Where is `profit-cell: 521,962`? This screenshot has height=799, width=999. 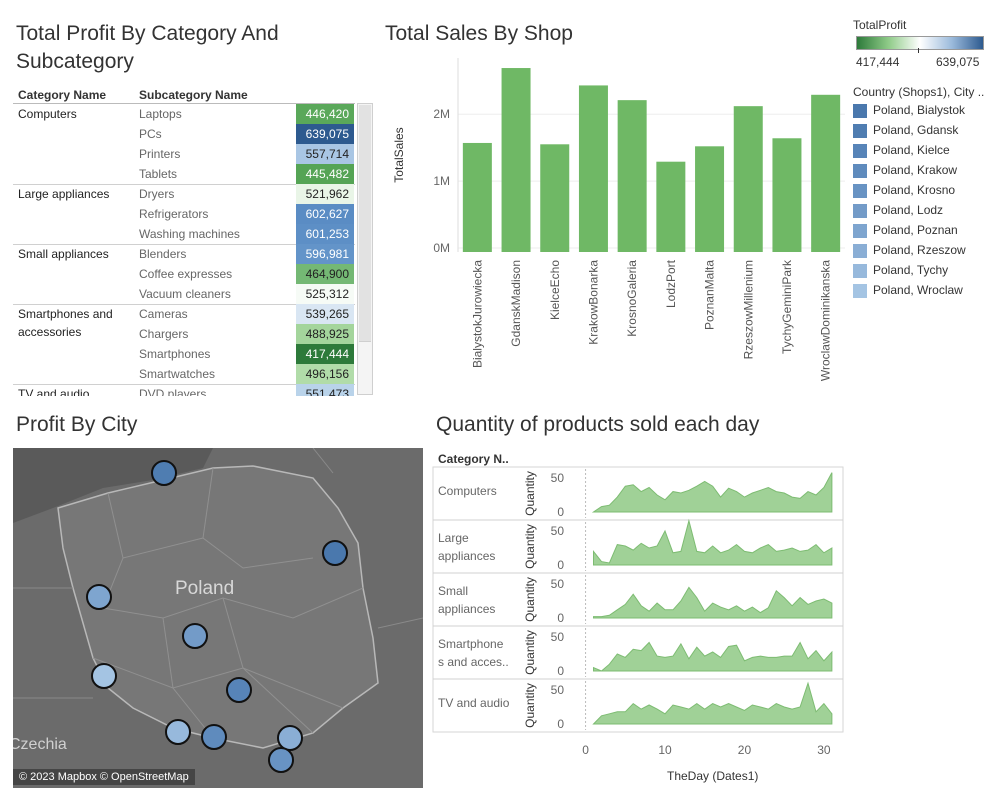
profit-cell: 521,962 is located at coordinates (325, 194).